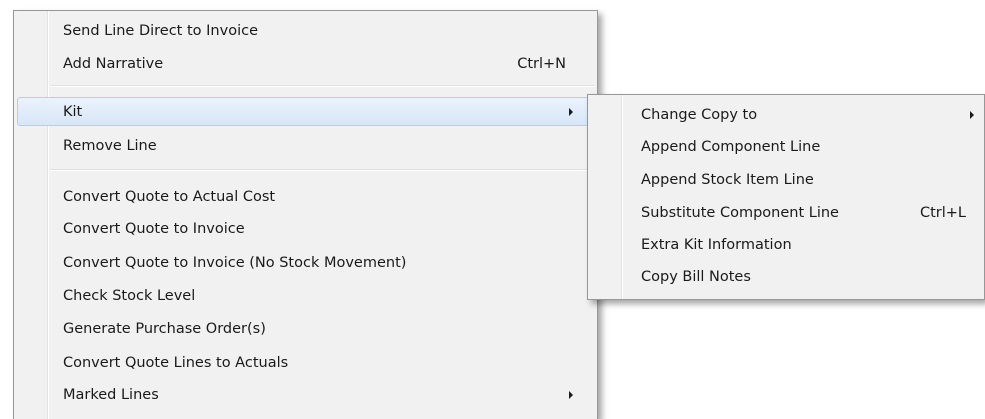  What do you see at coordinates (696, 276) in the screenshot?
I see `menu-item-label: Copy Bill Notes` at bounding box center [696, 276].